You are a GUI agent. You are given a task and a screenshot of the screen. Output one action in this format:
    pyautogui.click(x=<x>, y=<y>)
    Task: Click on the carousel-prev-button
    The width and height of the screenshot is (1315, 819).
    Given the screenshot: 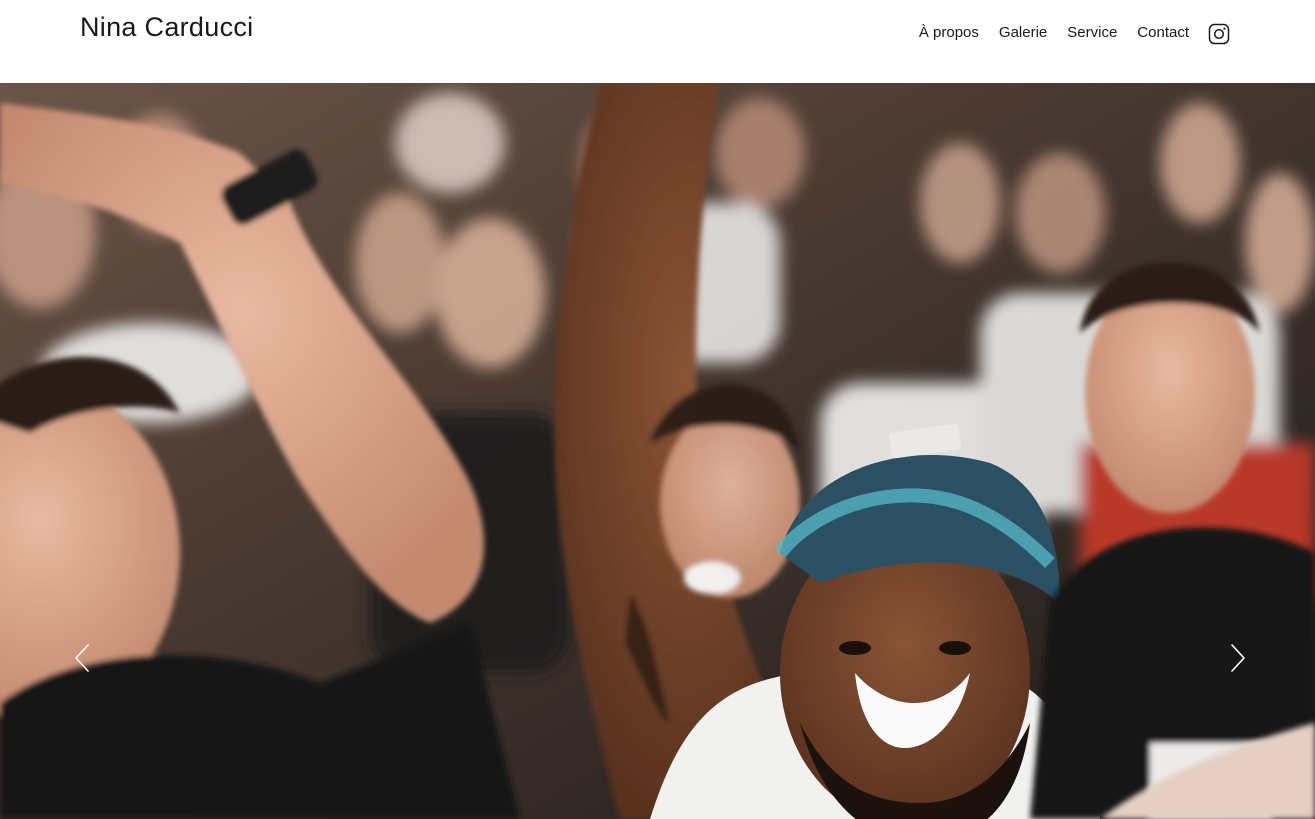 What is the action you would take?
    pyautogui.click(x=83, y=658)
    